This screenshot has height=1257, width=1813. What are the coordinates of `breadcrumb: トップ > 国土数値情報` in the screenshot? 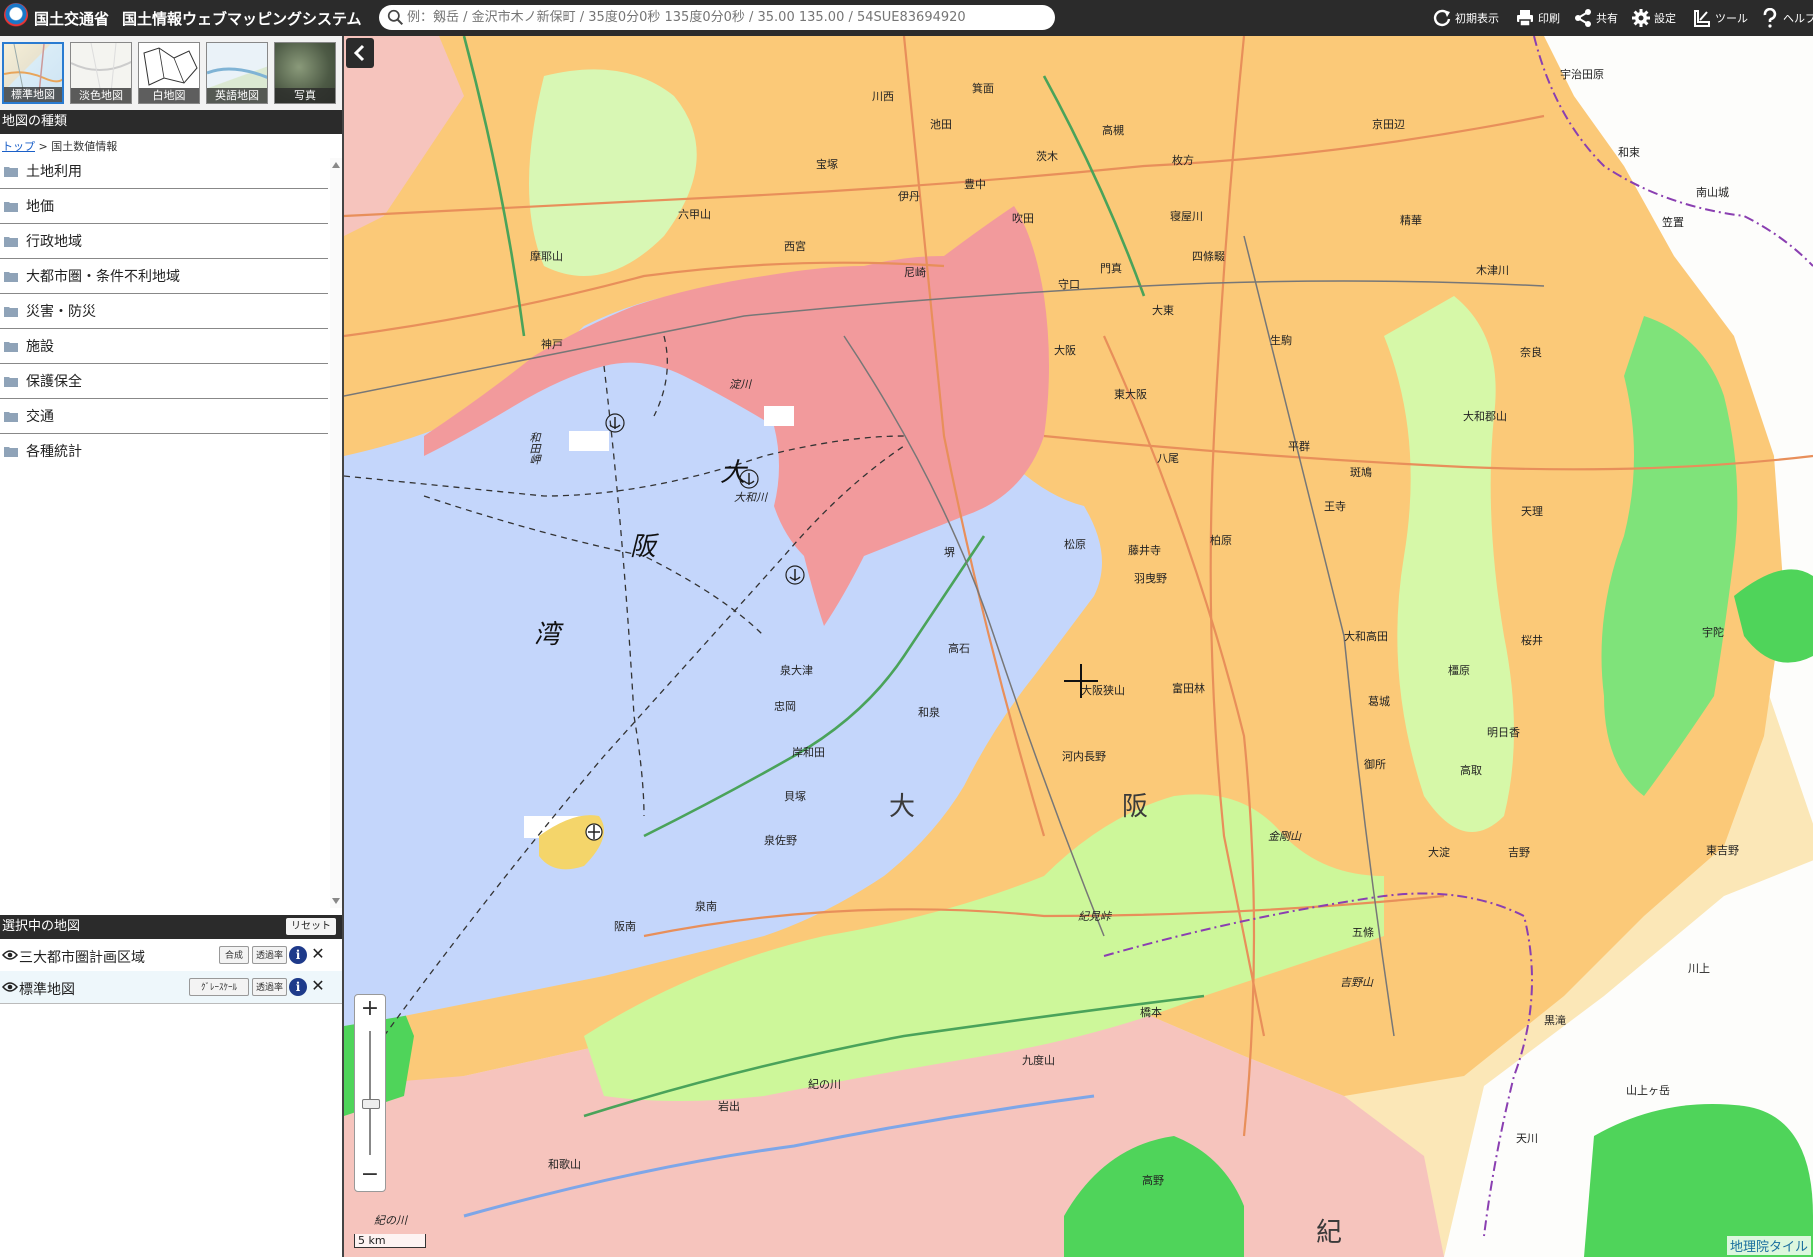 It's located at (60, 146).